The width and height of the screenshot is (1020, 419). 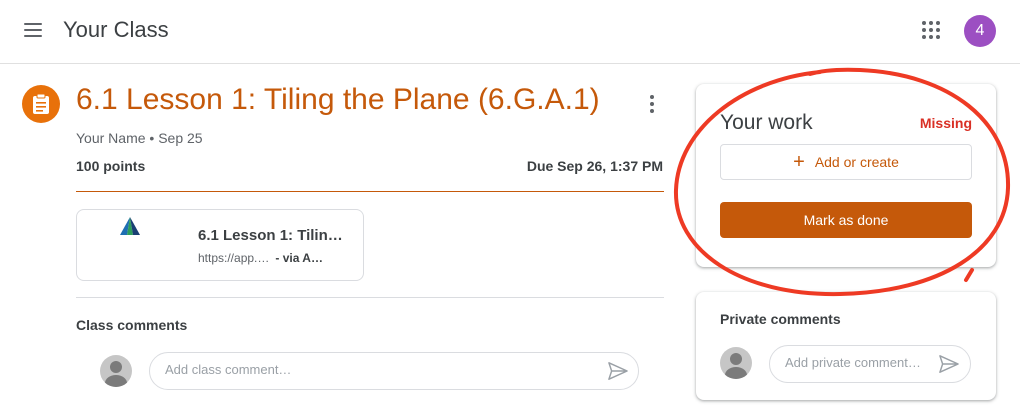 What do you see at coordinates (932, 31) in the screenshot?
I see `apps-grid-icon` at bounding box center [932, 31].